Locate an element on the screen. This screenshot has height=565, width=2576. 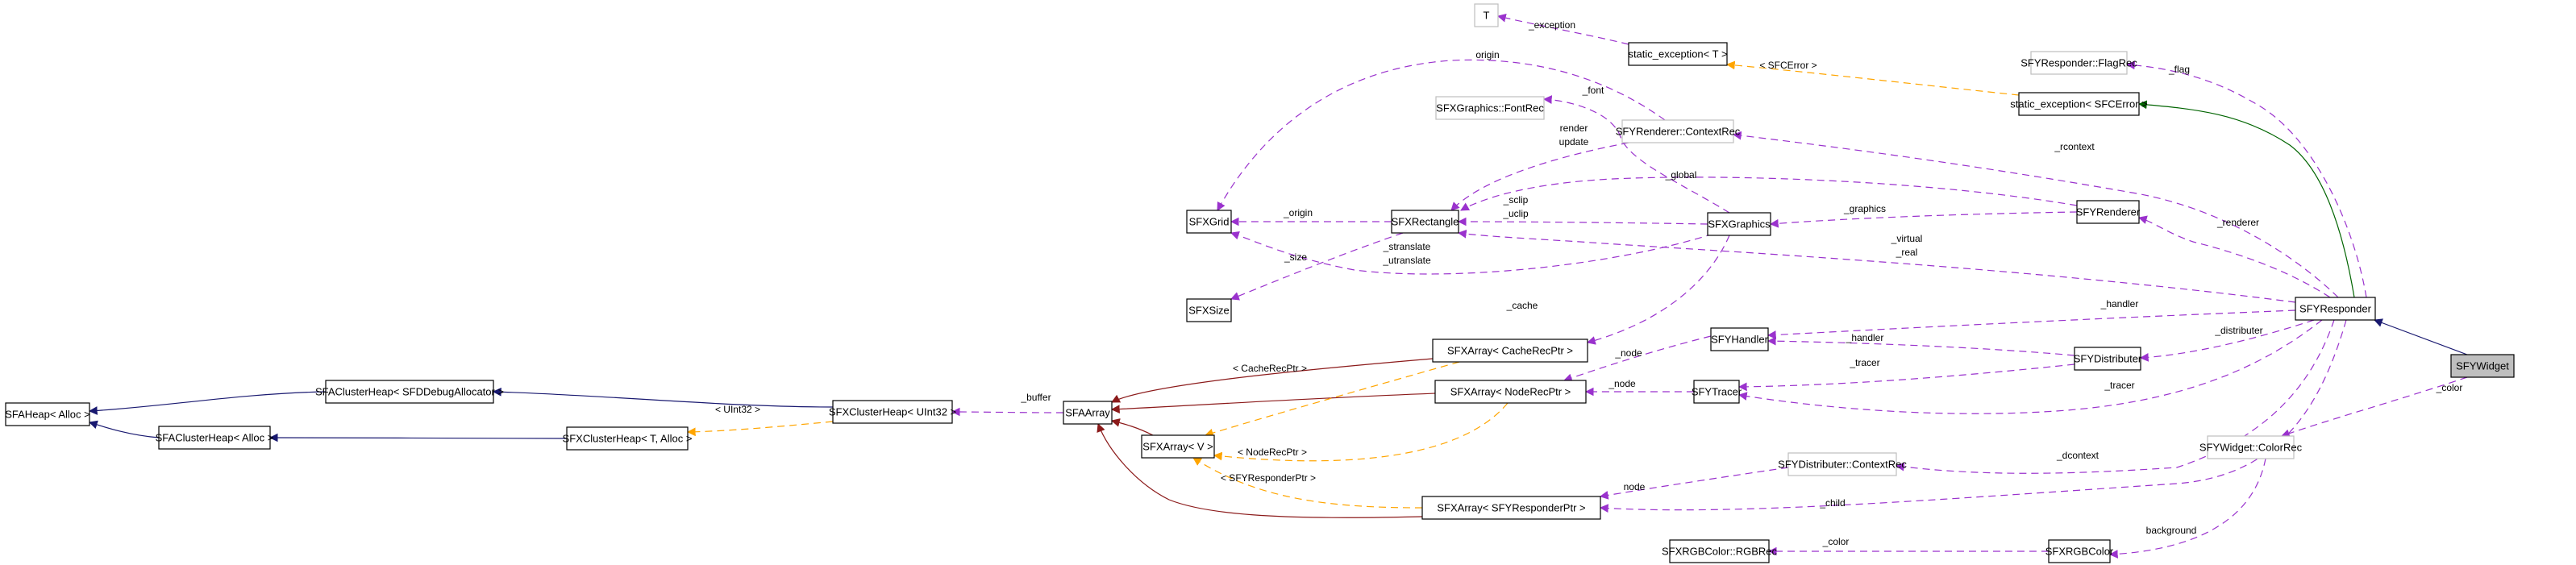
class-node-label: SFAClusterHeap< Alloc > is located at coordinates (215, 438).